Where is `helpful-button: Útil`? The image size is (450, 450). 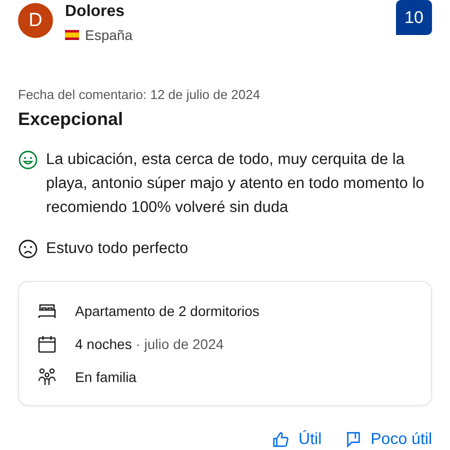
helpful-button: Útil is located at coordinates (297, 439).